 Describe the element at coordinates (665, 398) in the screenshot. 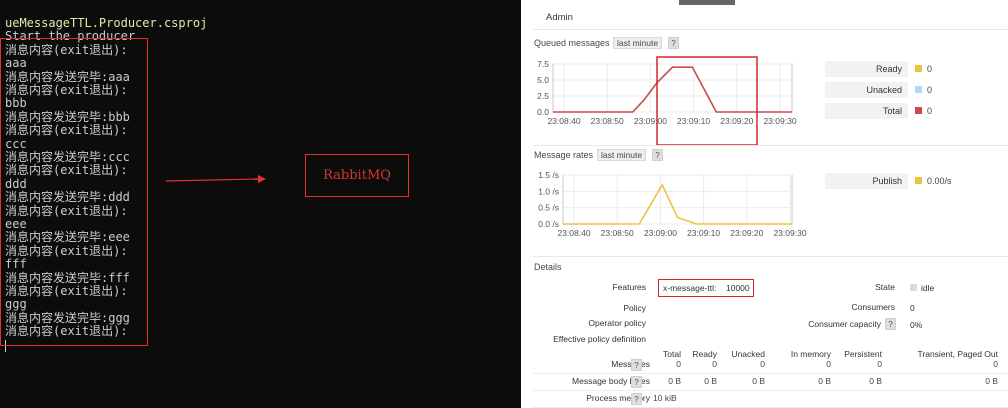

I see `table-cell: 10 kiB` at that location.